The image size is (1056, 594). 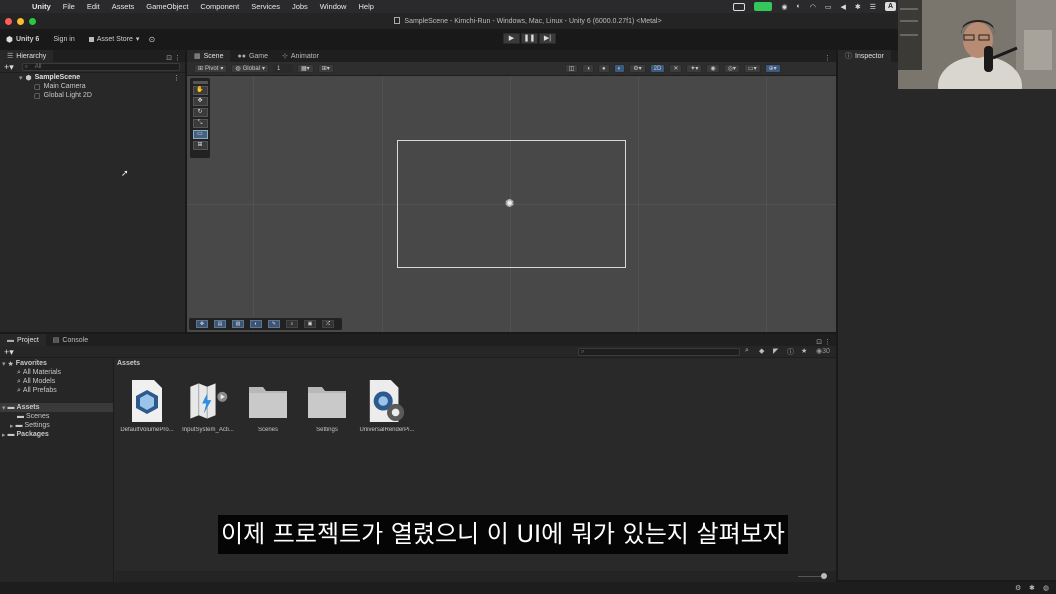 What do you see at coordinates (63, 39) in the screenshot?
I see `sign-in-button: Sign in` at bounding box center [63, 39].